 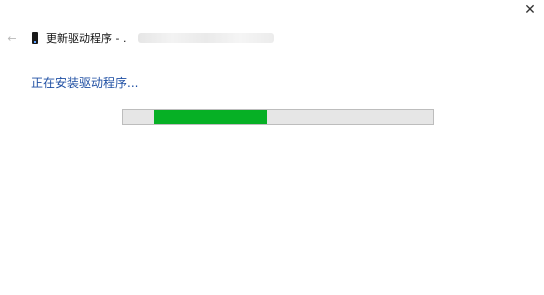 I want to click on back-arrow-icon: ←, so click(x=12, y=38).